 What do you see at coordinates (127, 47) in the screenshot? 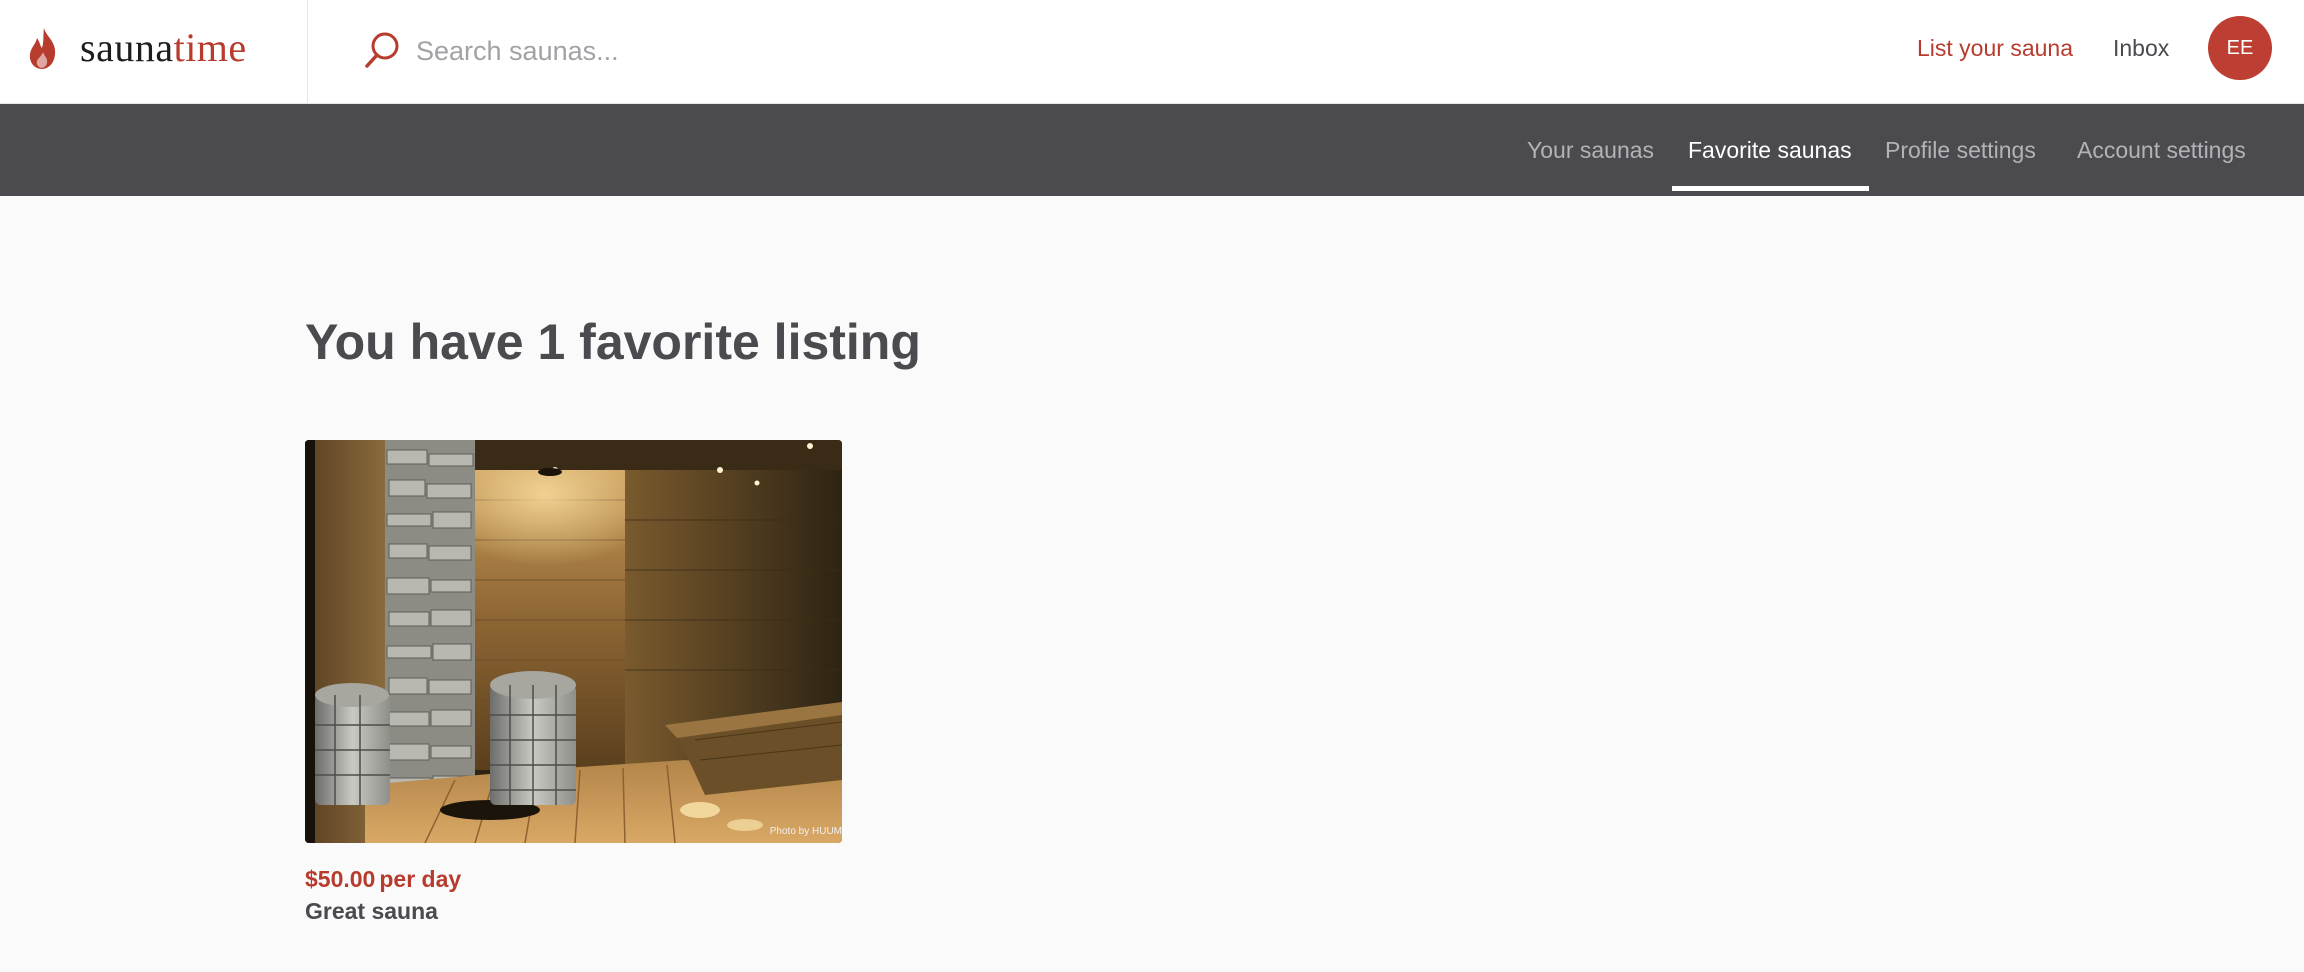
I see `logo-wordmark-part1: sauna` at bounding box center [127, 47].